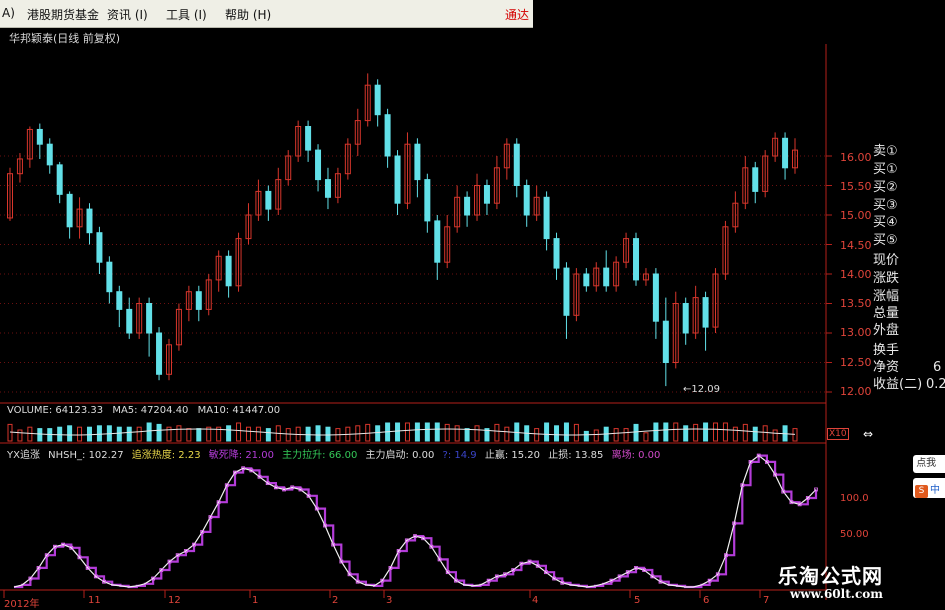 The image size is (945, 610). What do you see at coordinates (248, 14) in the screenshot?
I see `menu-item-help: 帮助 (H)` at bounding box center [248, 14].